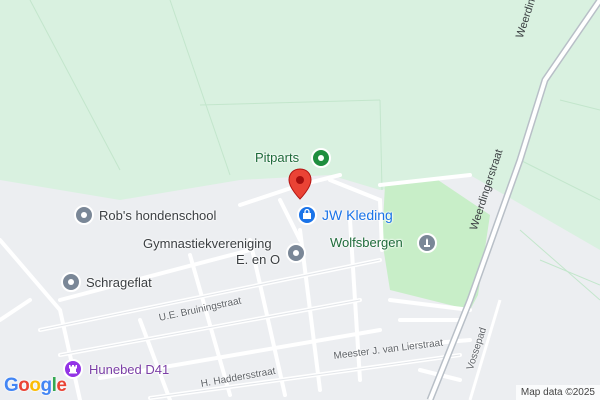 The height and width of the screenshot is (400, 600). I want to click on pin-green-icon, so click(321, 158).